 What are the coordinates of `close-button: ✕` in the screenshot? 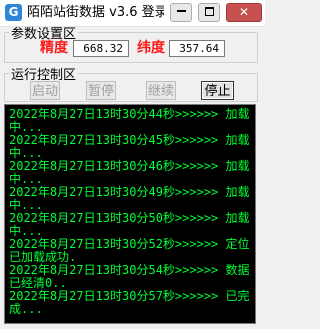 It's located at (244, 12).